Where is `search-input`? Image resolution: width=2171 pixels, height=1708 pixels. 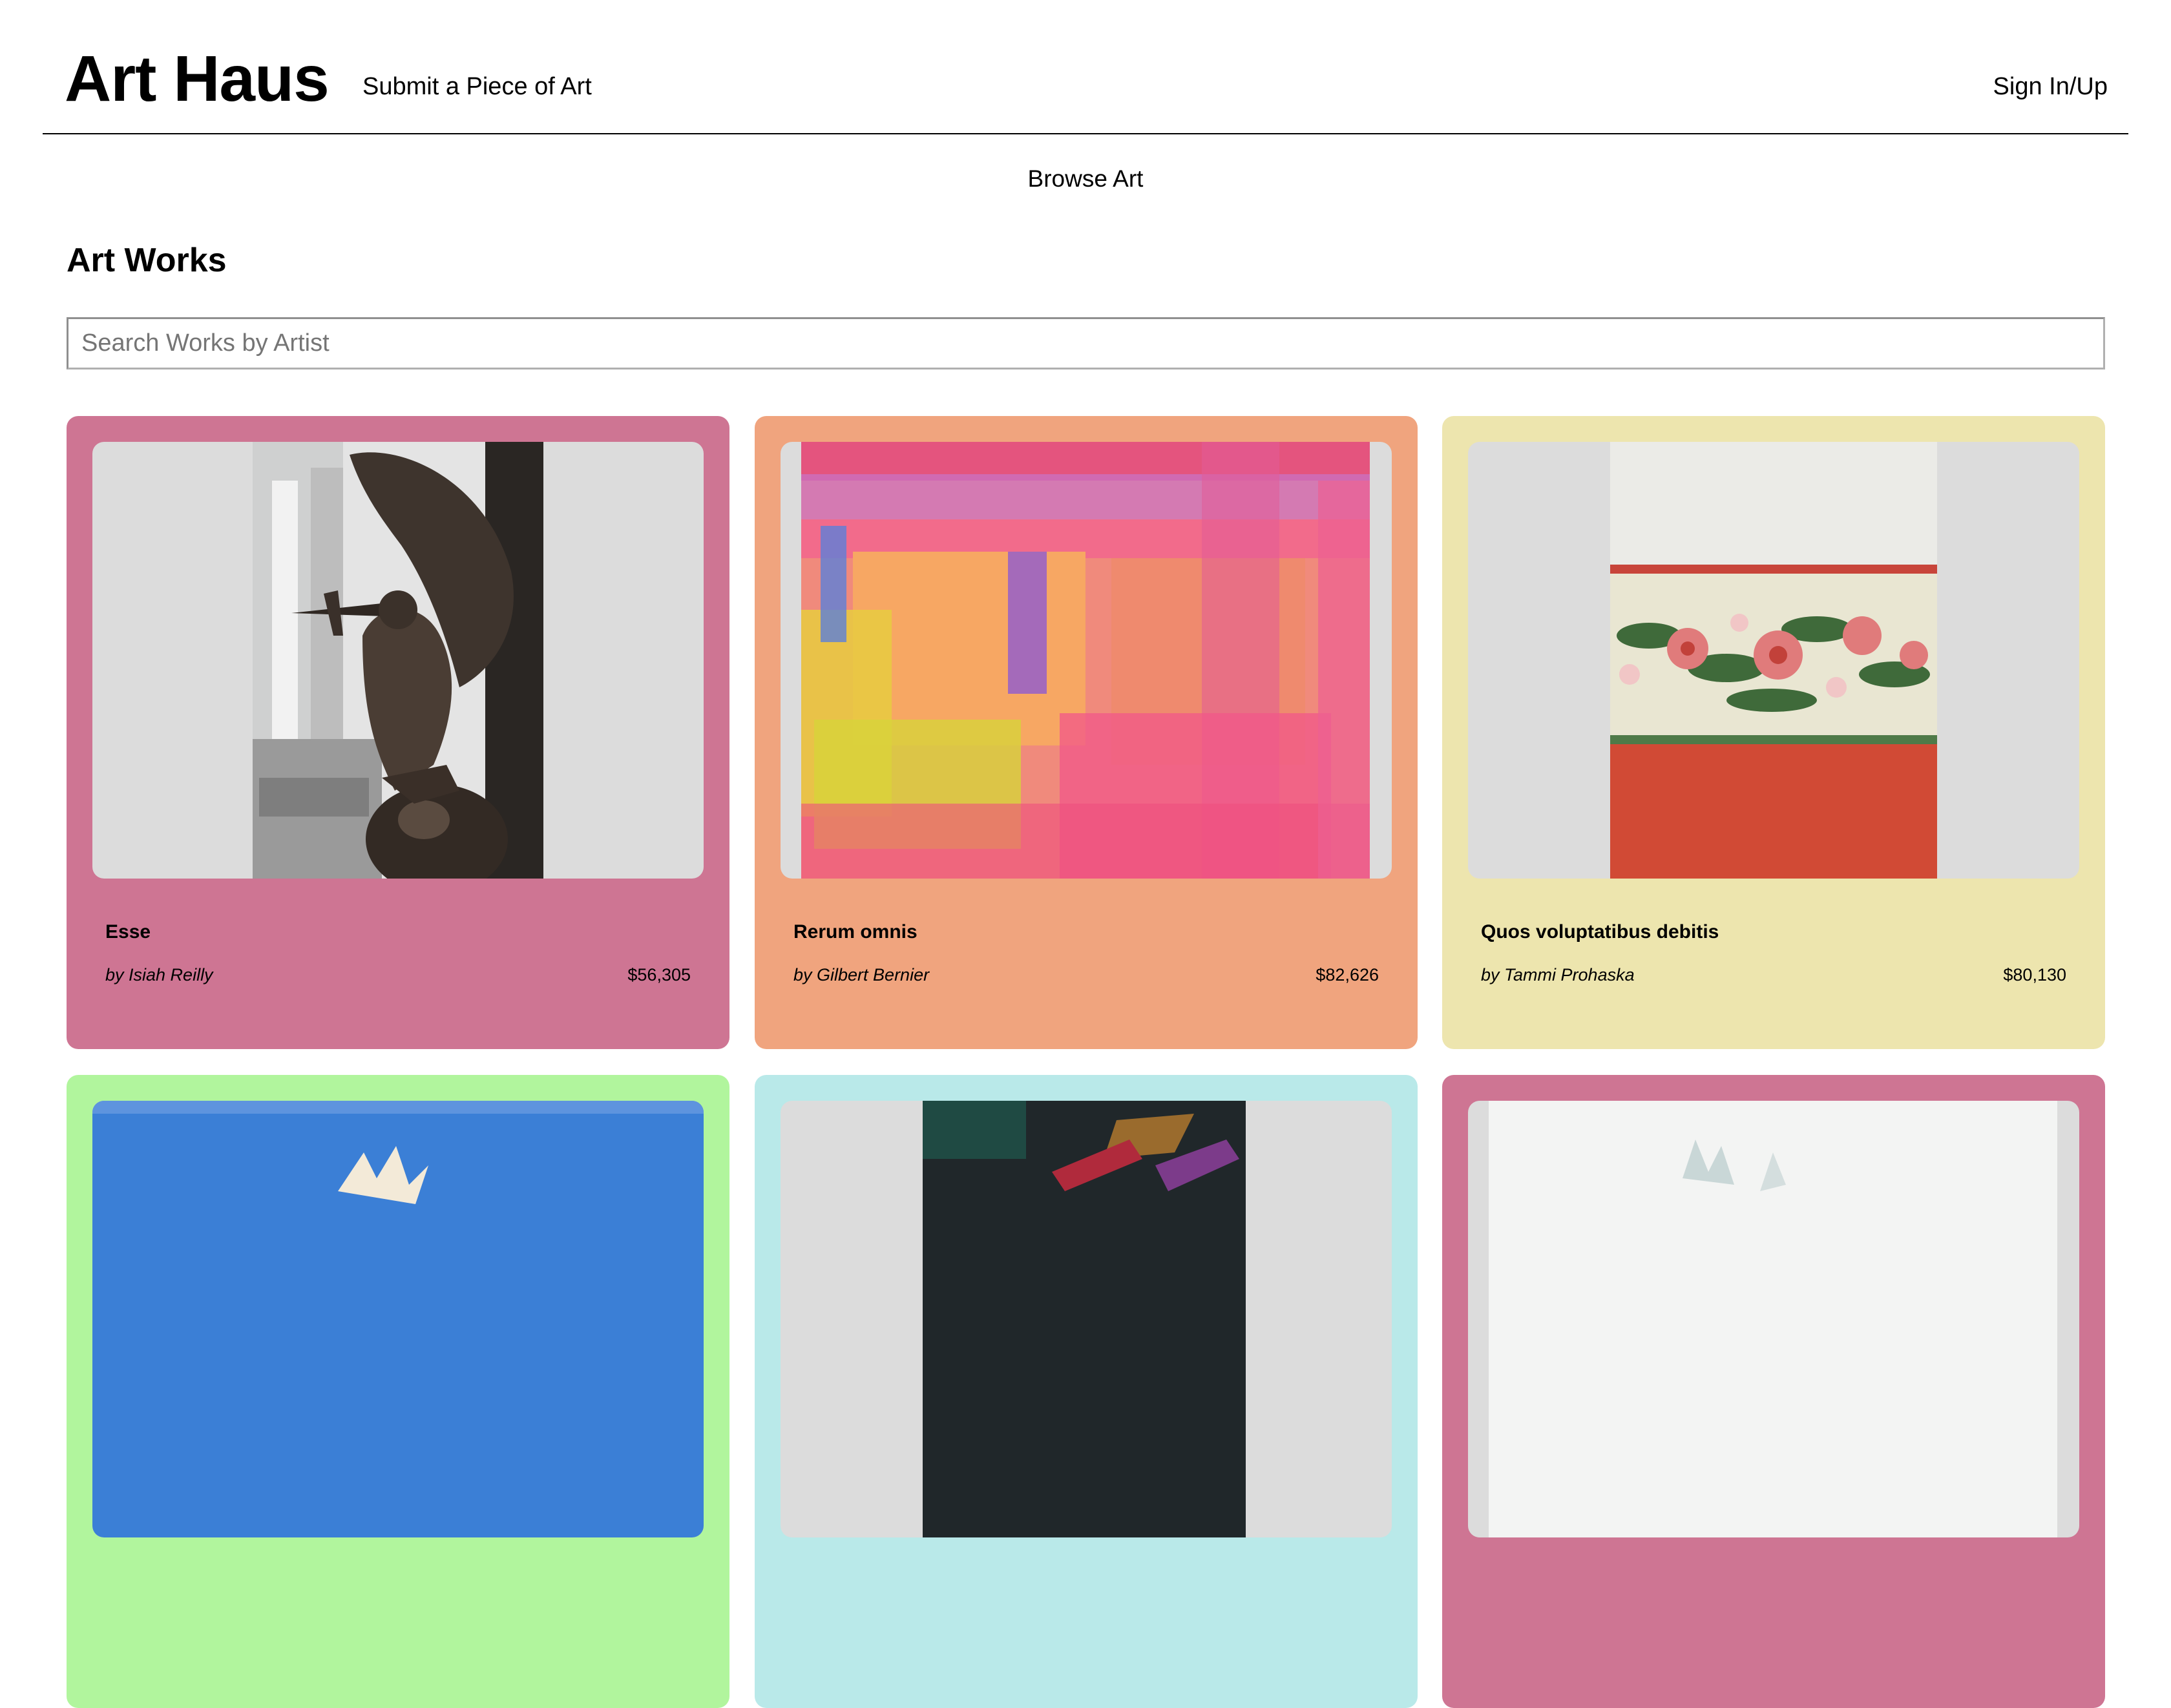 search-input is located at coordinates (1086, 343).